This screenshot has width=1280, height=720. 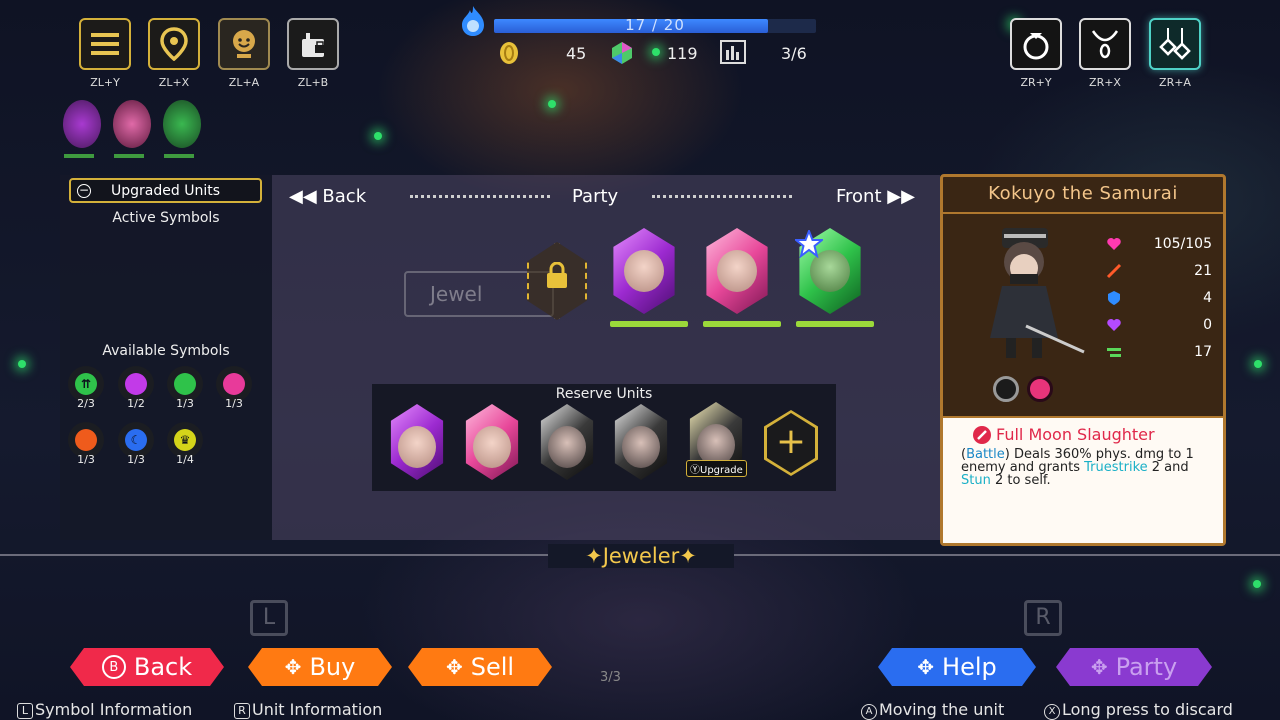 What do you see at coordinates (682, 53) in the screenshot?
I see `gem-amount: 119` at bounding box center [682, 53].